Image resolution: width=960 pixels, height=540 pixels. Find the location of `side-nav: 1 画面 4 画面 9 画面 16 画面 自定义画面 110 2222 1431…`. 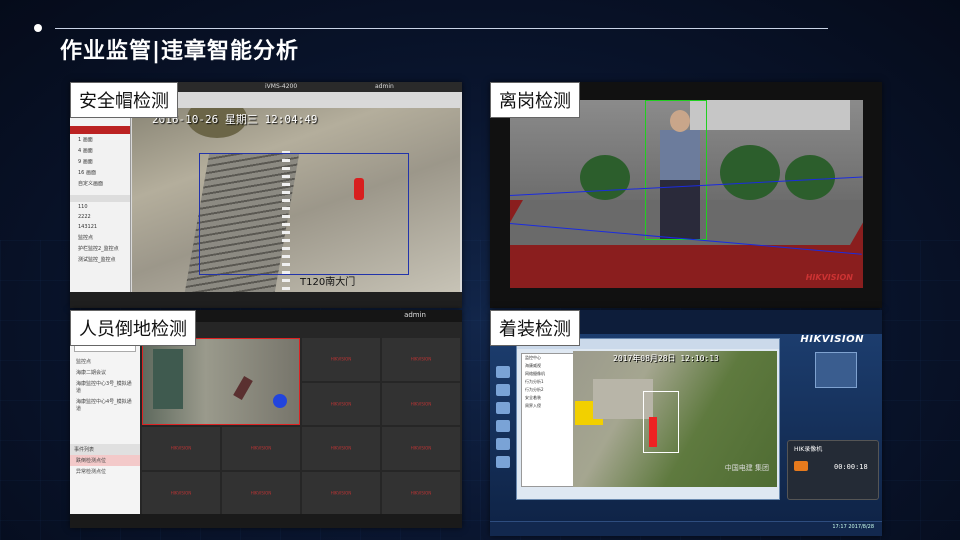

side-nav: 1 画面 4 画面 9 画面 16 画面 自定义画面 110 2222 1431… is located at coordinates (100, 192).